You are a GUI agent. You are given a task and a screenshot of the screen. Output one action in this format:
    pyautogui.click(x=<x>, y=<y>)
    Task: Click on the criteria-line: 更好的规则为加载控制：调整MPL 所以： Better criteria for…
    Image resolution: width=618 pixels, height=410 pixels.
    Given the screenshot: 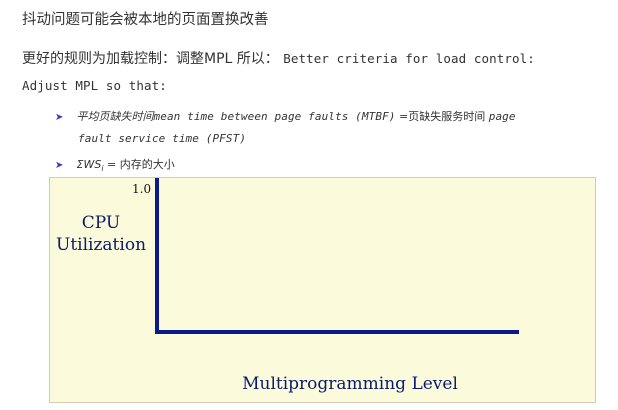 What is the action you would take?
    pyautogui.click(x=278, y=58)
    